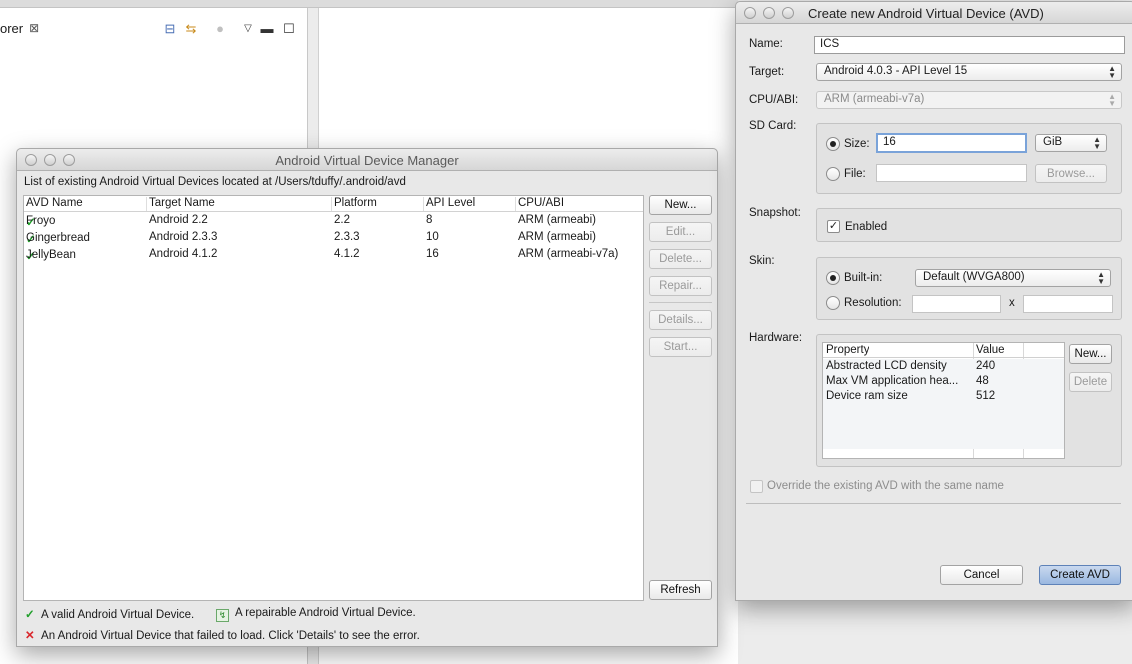 The height and width of the screenshot is (664, 1132). I want to click on column-header-value: Value, so click(990, 350).